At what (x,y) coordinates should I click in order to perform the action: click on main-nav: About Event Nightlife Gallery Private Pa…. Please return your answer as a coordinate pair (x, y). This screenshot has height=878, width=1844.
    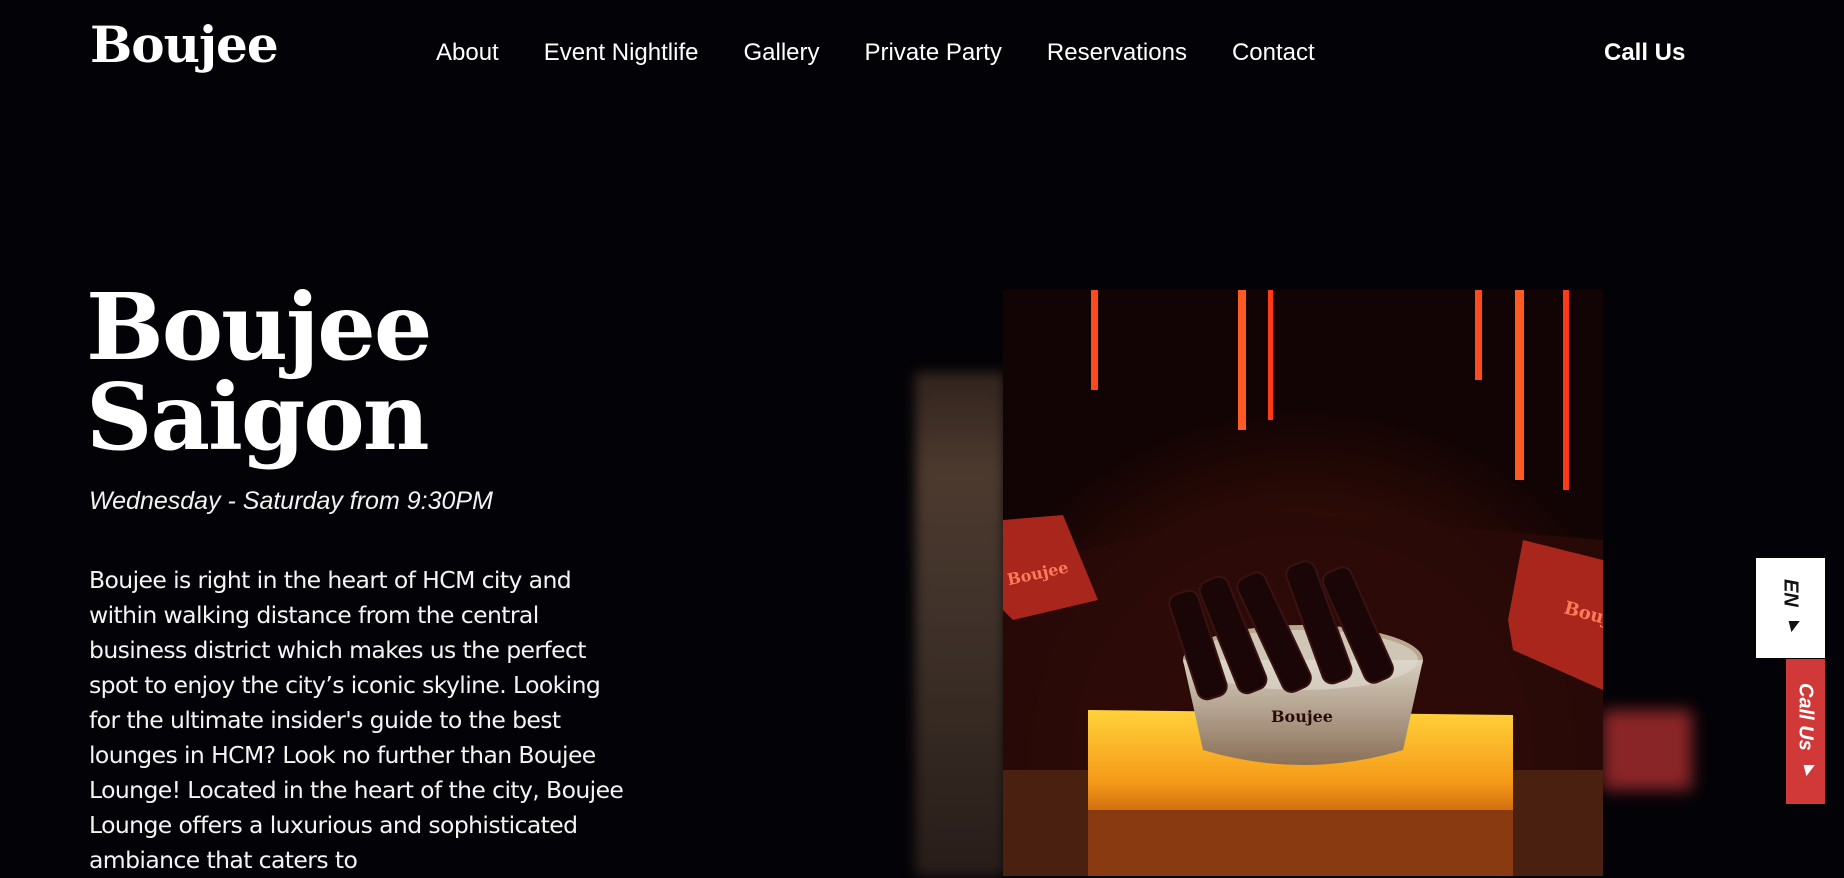
    Looking at the image, I should click on (898, 53).